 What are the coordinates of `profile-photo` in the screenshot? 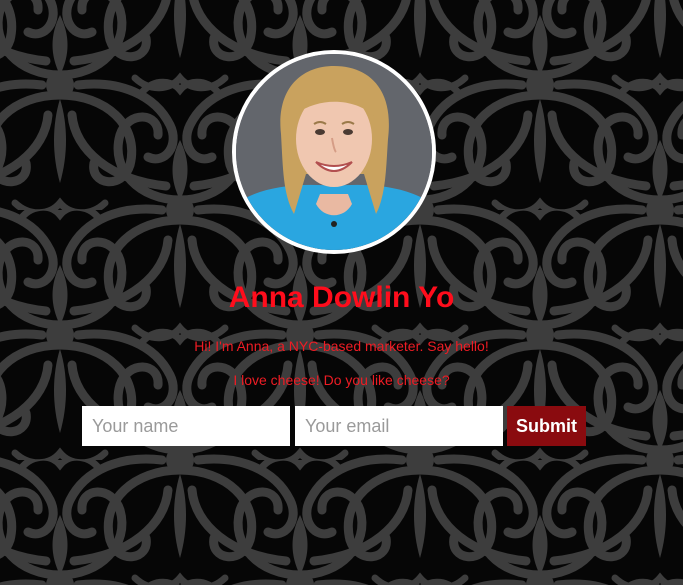 It's located at (334, 152).